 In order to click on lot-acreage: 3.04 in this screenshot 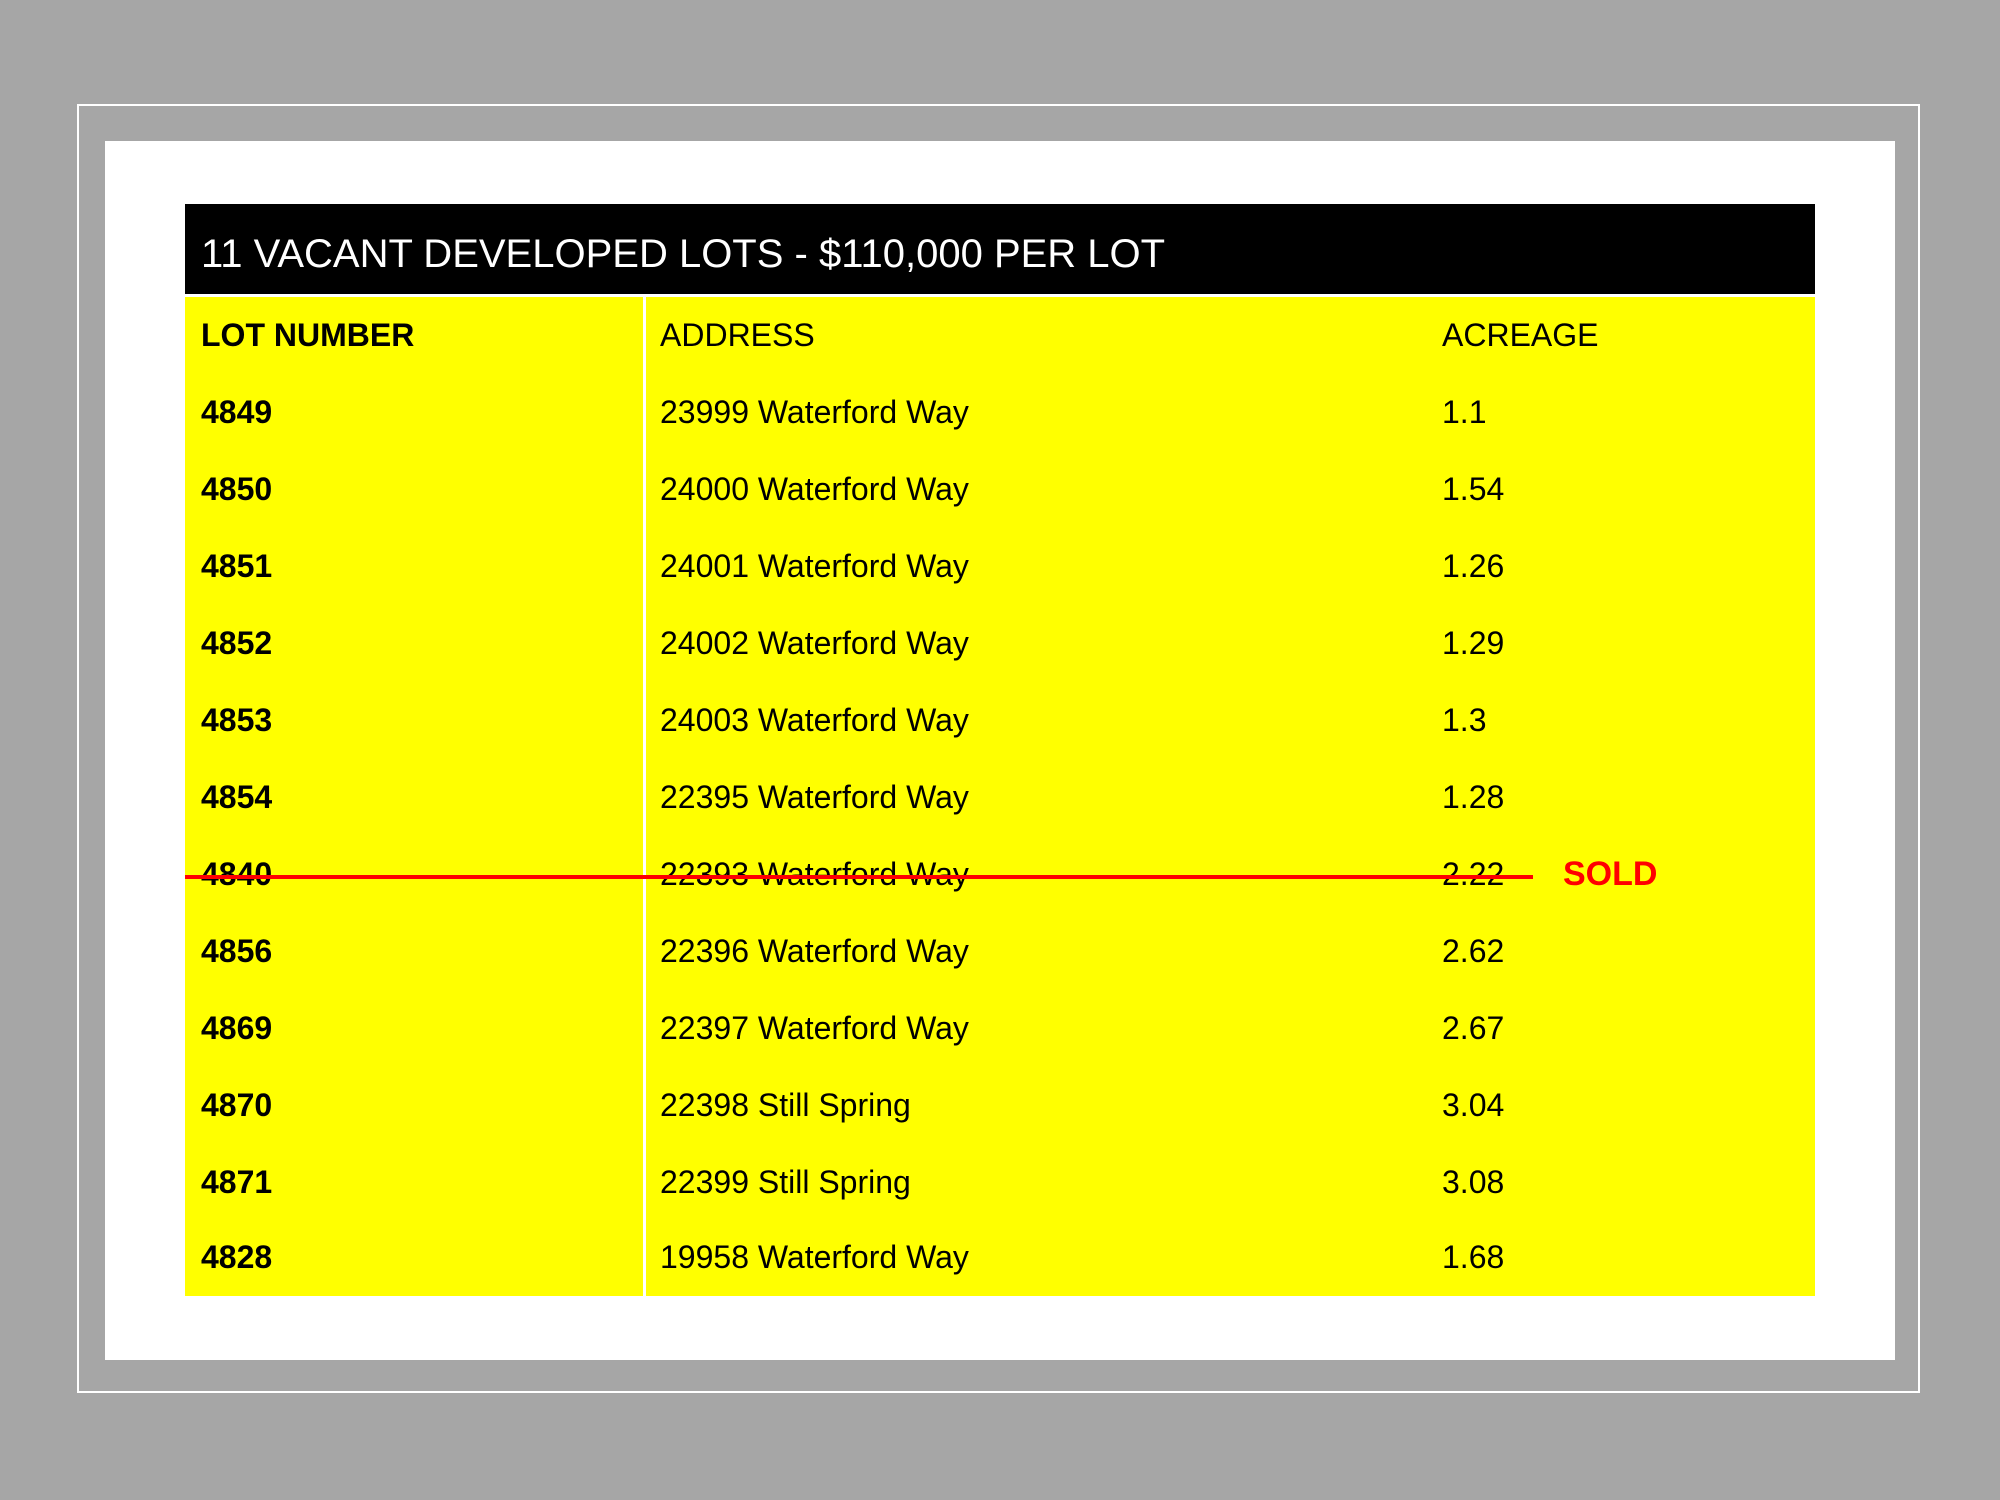, I will do `click(1473, 1105)`.